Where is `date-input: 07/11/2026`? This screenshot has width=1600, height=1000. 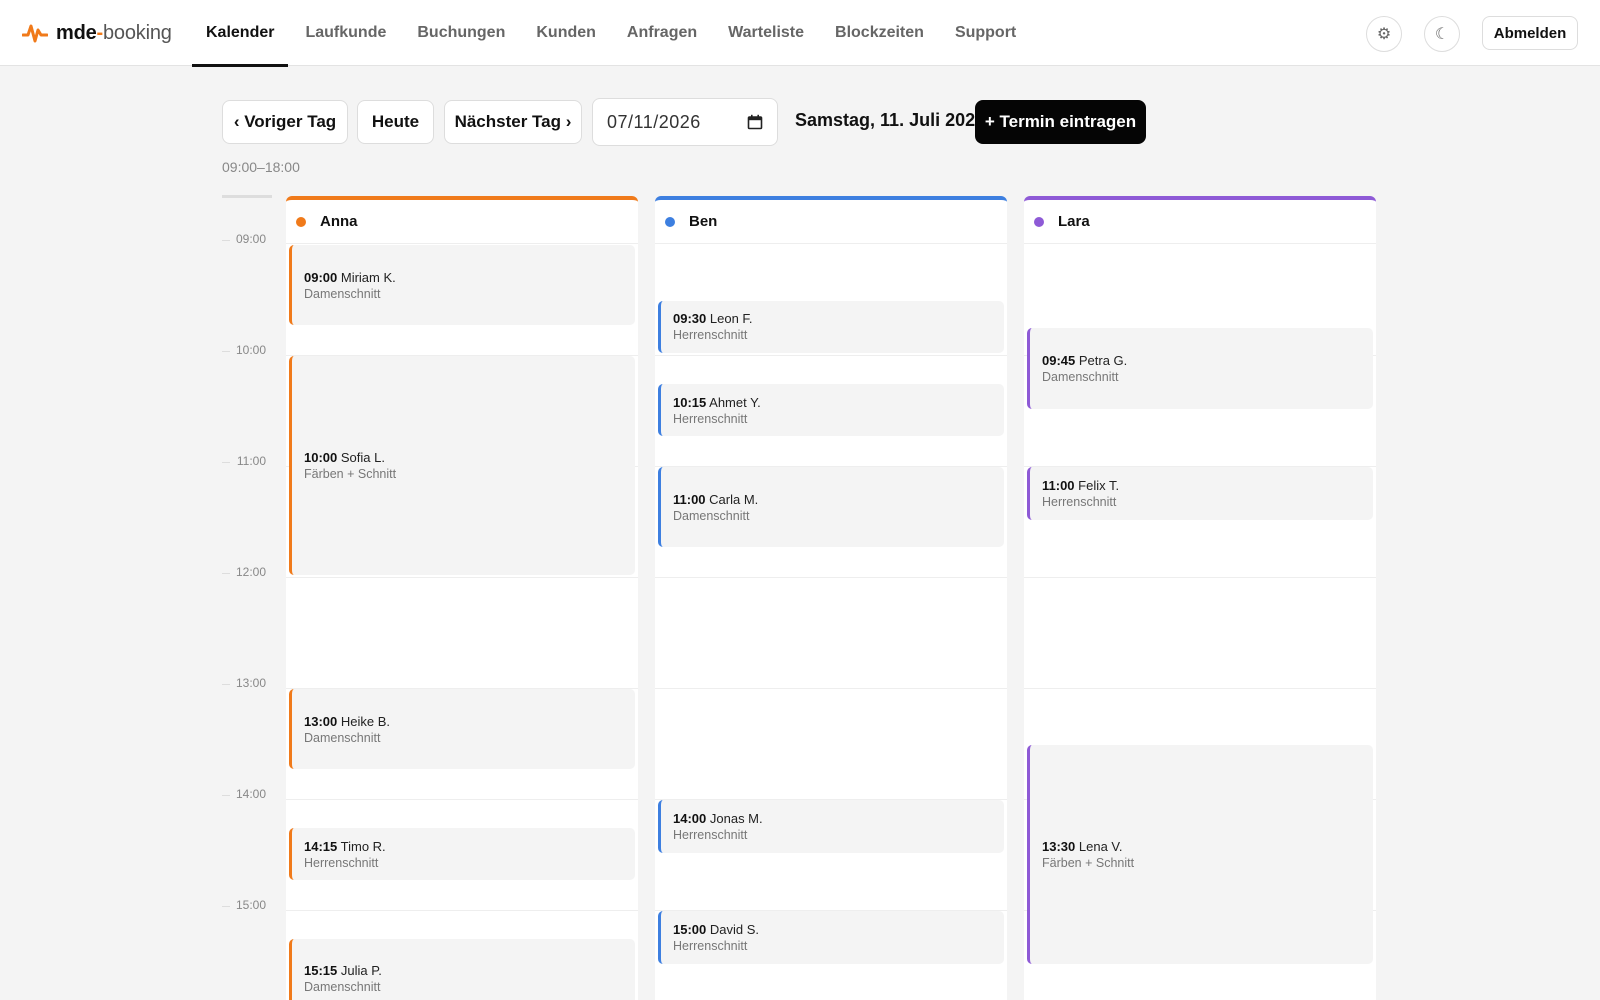
date-input: 07/11/2026 is located at coordinates (685, 122).